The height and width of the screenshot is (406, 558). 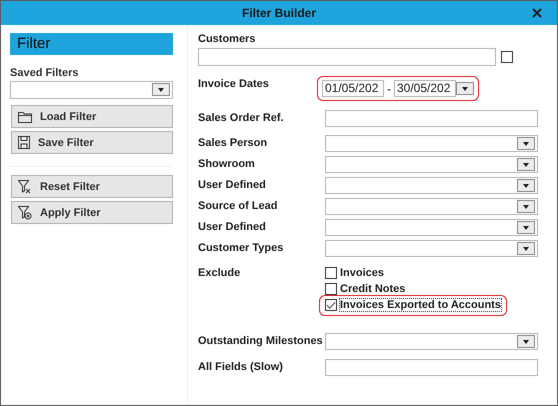 I want to click on checkbox-label: Invoices Exported to Accounts, so click(x=420, y=305).